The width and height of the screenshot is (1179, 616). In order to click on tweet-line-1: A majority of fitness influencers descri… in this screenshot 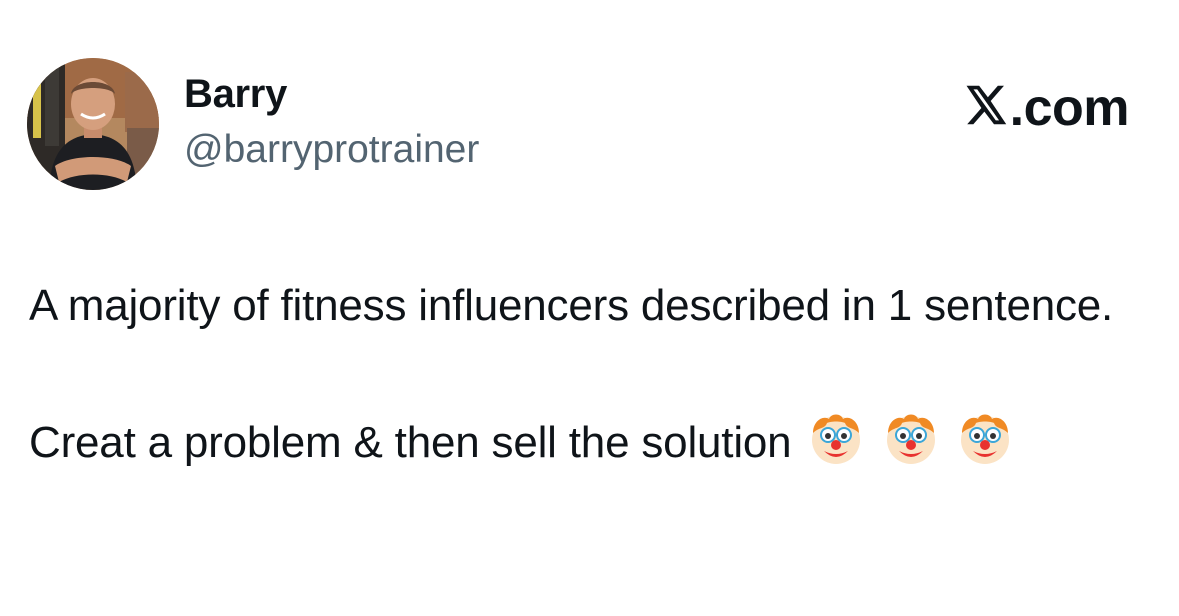, I will do `click(571, 305)`.